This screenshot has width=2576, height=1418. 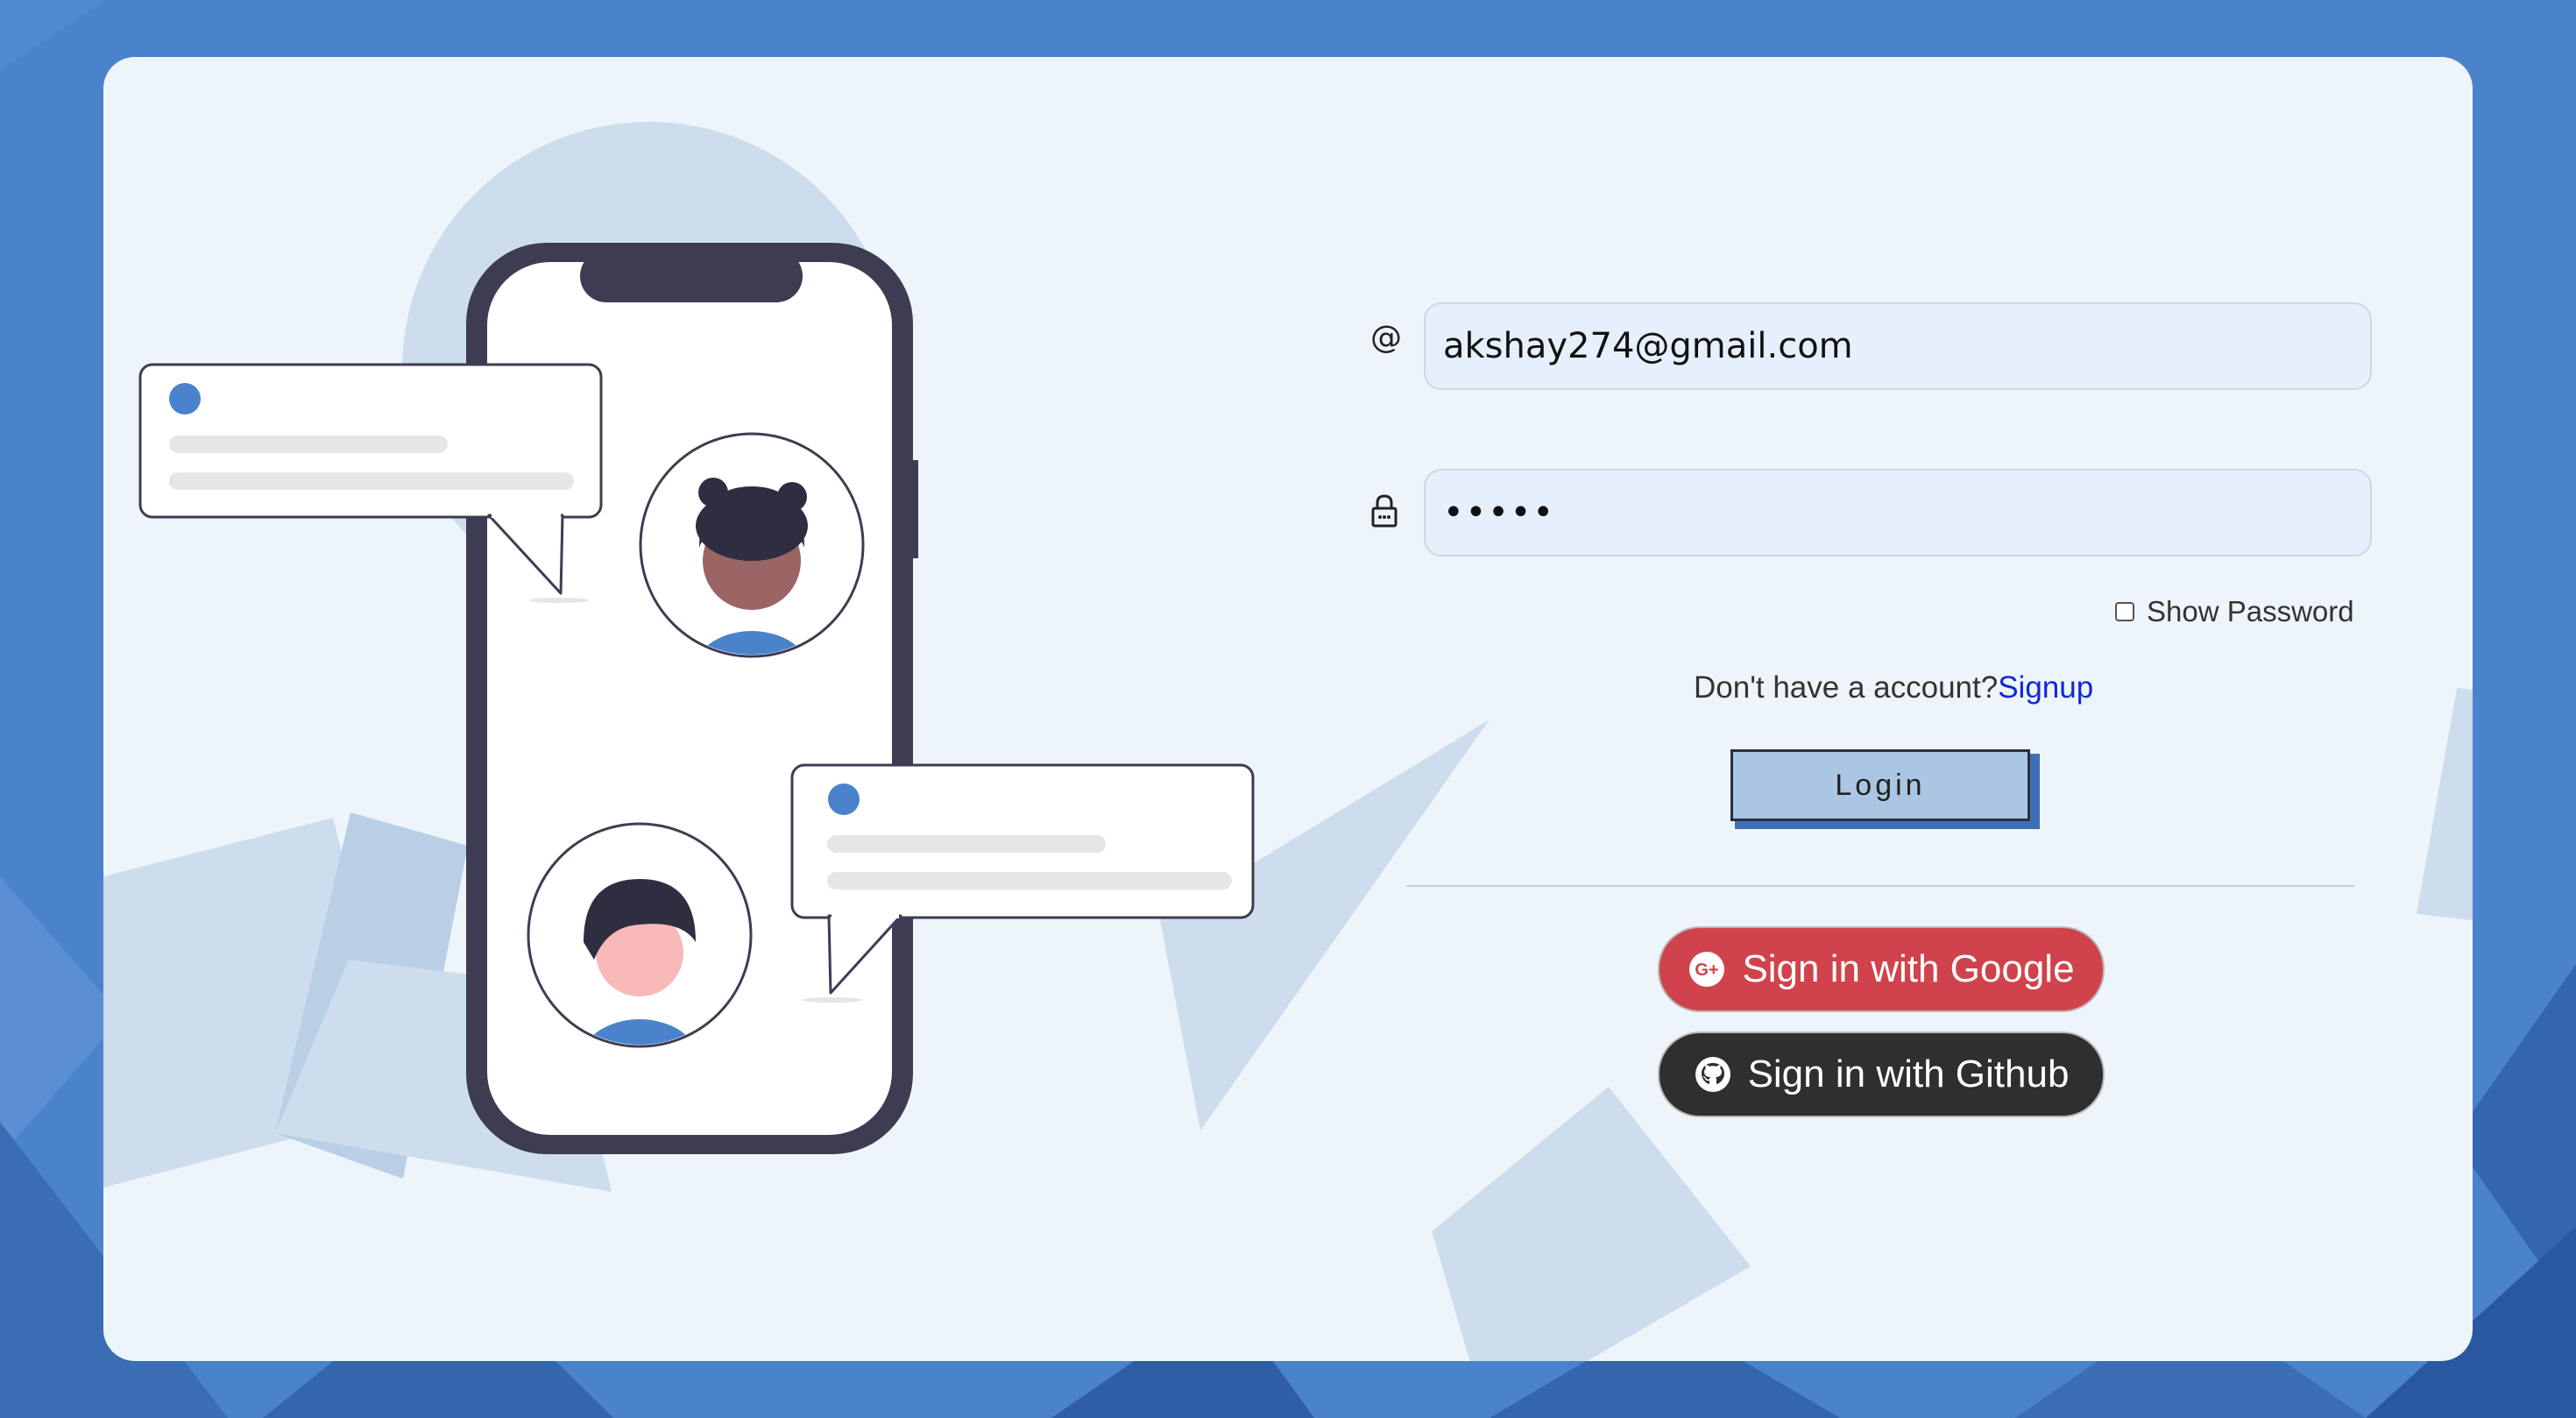 What do you see at coordinates (1898, 513) in the screenshot?
I see `password-input` at bounding box center [1898, 513].